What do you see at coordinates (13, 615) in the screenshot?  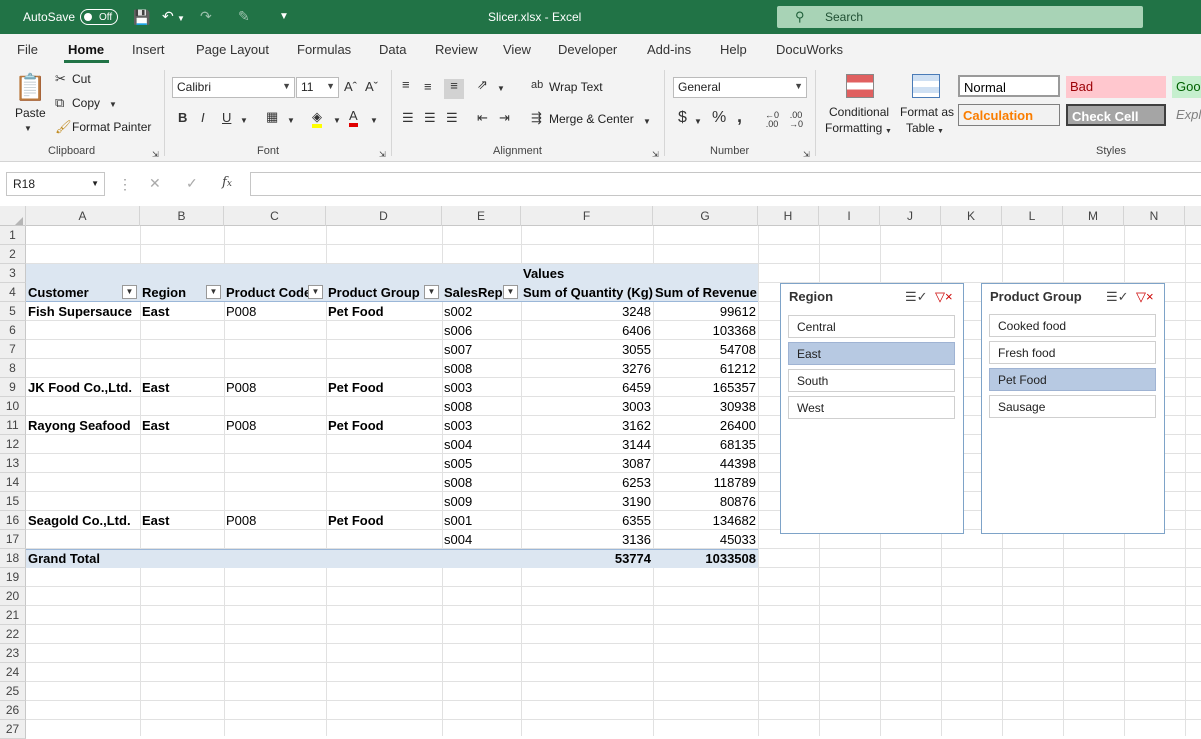 I see `row-header: 21` at bounding box center [13, 615].